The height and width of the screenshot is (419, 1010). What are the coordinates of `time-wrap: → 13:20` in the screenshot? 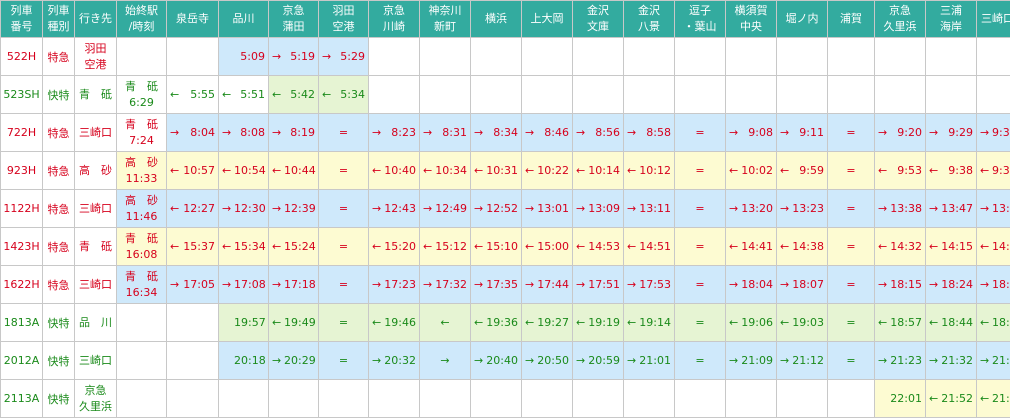 It's located at (751, 208).